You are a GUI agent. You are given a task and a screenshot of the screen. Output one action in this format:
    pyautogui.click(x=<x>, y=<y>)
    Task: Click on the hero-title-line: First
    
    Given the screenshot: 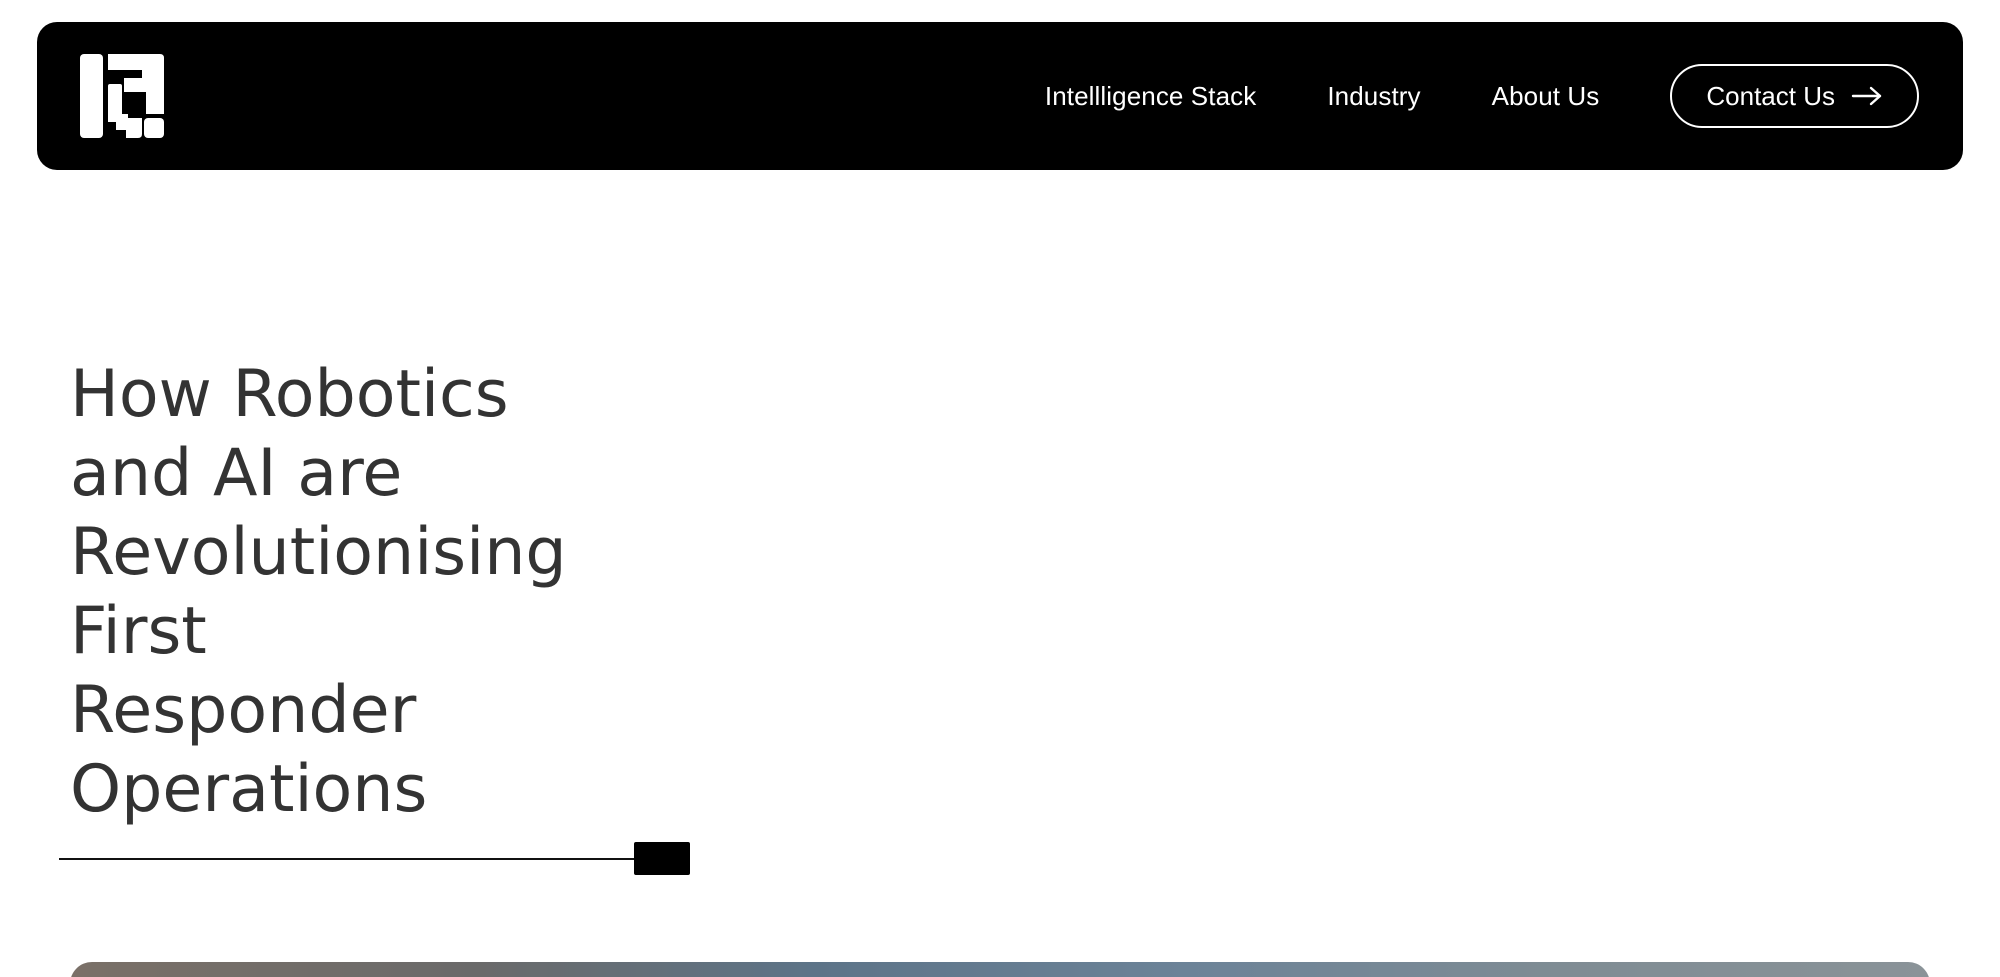 What is the action you would take?
    pyautogui.click(x=138, y=631)
    